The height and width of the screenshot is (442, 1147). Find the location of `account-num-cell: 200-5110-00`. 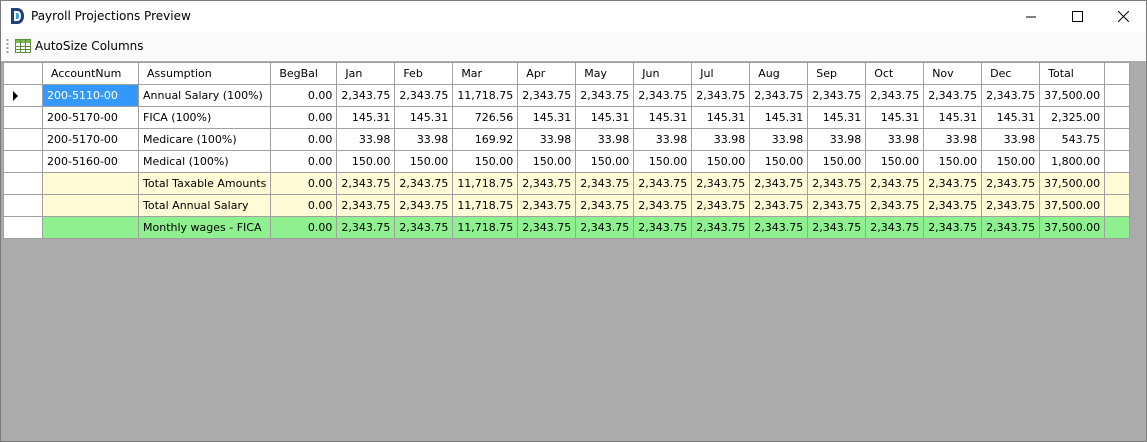

account-num-cell: 200-5110-00 is located at coordinates (90, 95).